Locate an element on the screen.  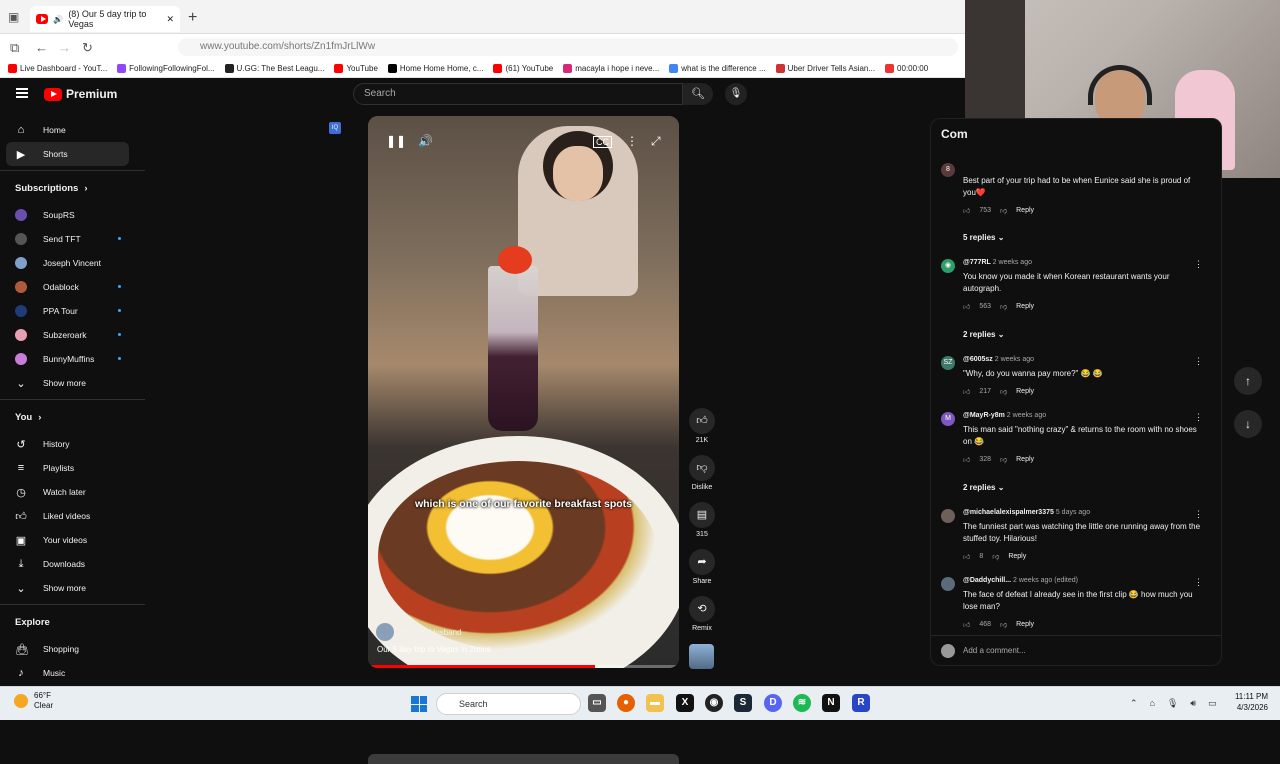
volume-icon: 🔊 is located at coordinates (425, 141).